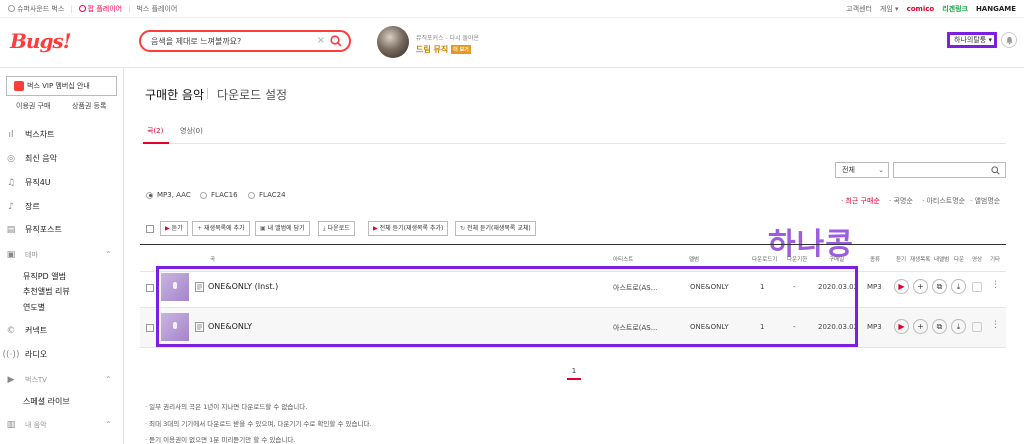 This screenshot has height=444, width=1024. What do you see at coordinates (174, 228) in the screenshot?
I see `play-button: ▶ 듣기` at bounding box center [174, 228].